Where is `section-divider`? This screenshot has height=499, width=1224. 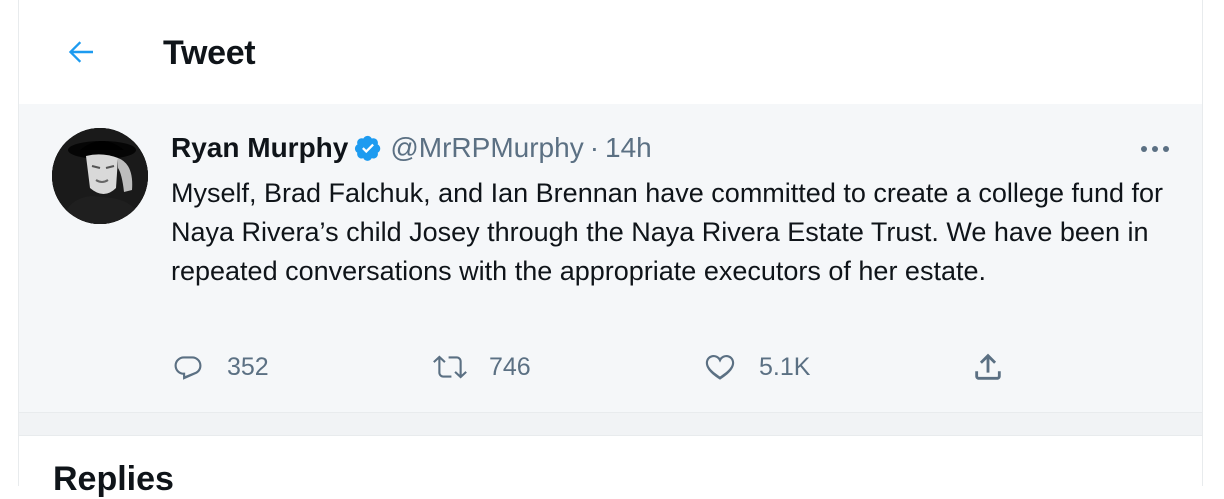 section-divider is located at coordinates (610, 424).